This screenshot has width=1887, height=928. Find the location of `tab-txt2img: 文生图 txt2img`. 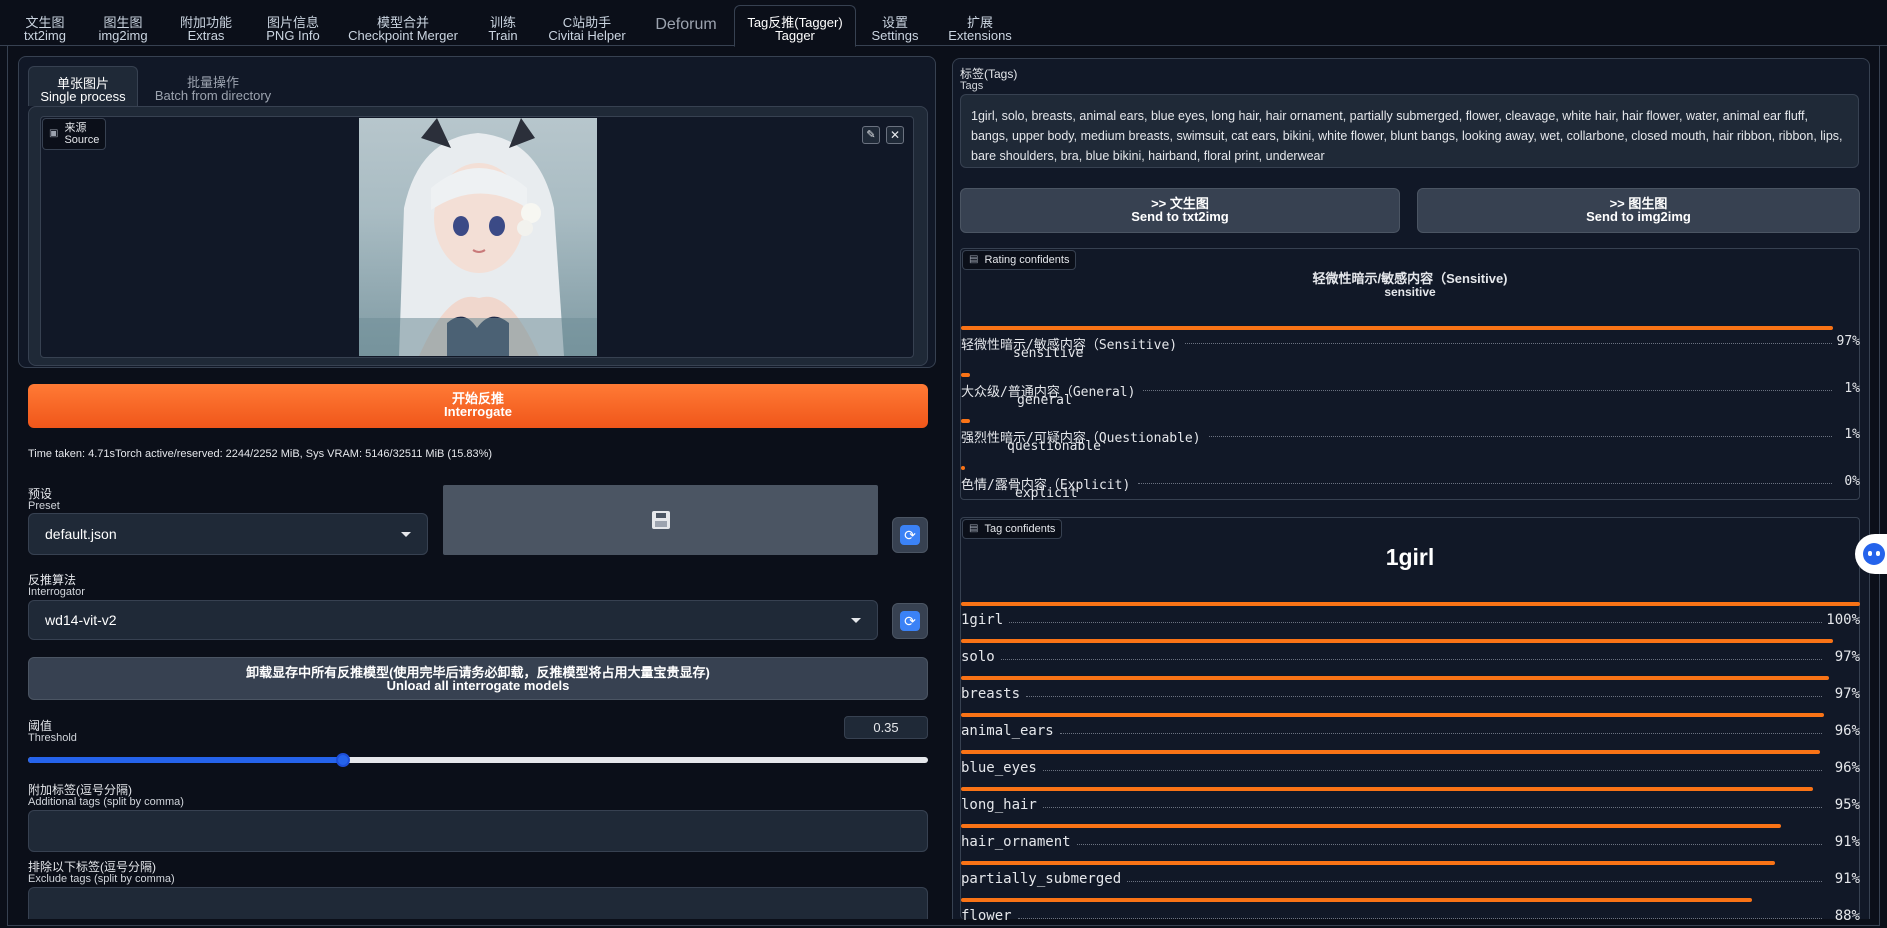

tab-txt2img: 文生图 txt2img is located at coordinates (45, 26).